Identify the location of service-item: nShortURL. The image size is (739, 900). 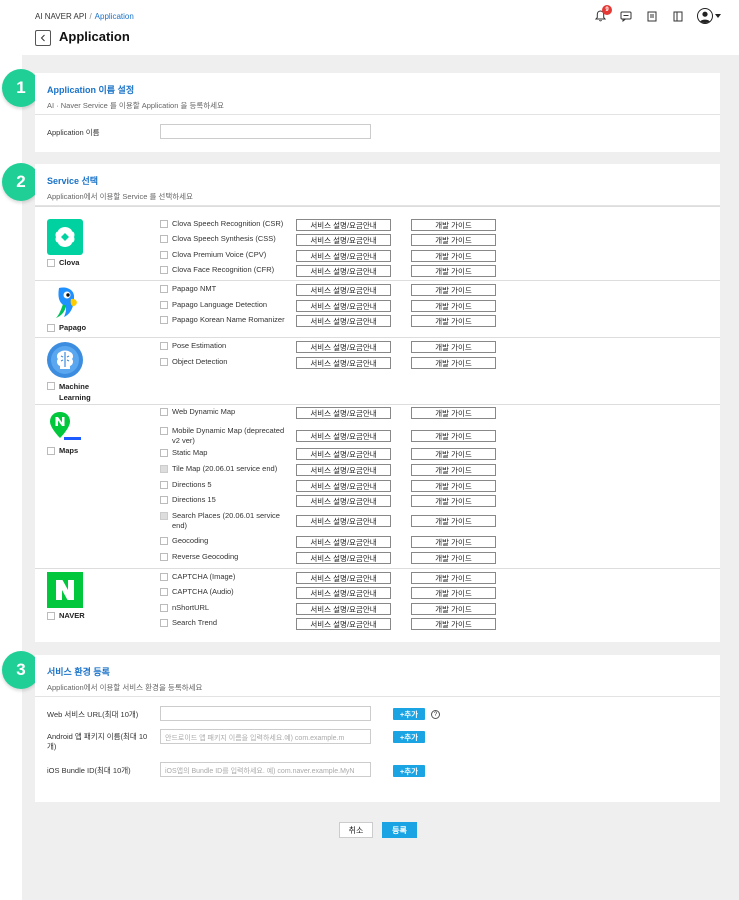
(223, 609).